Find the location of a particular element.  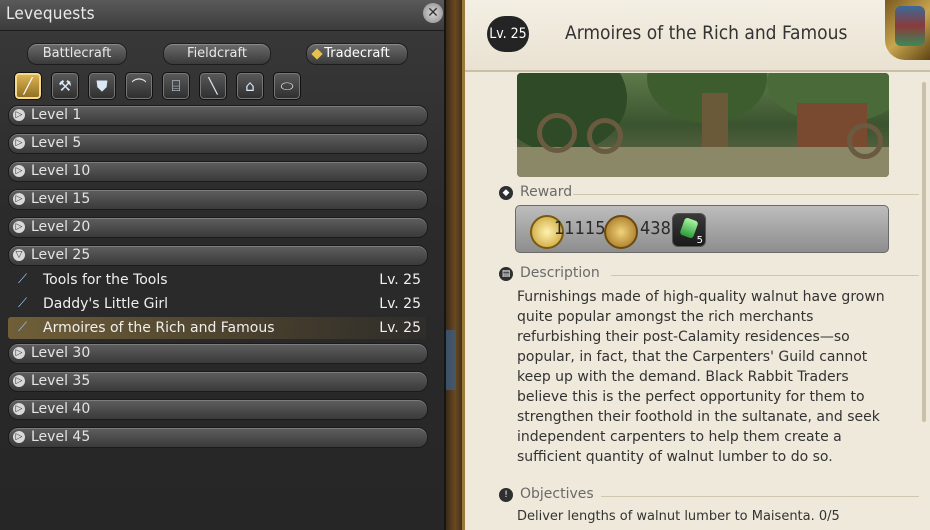

expand-down-icon: ▽ is located at coordinates (19, 255).